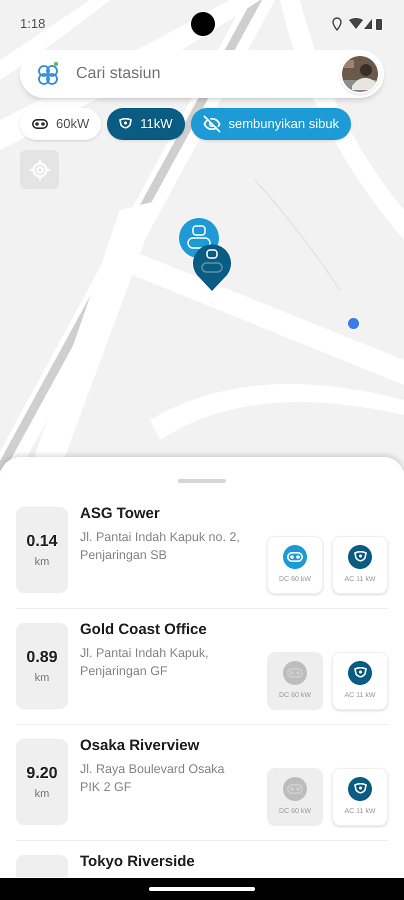  What do you see at coordinates (167, 514) in the screenshot?
I see `station-name: ASG Tower` at bounding box center [167, 514].